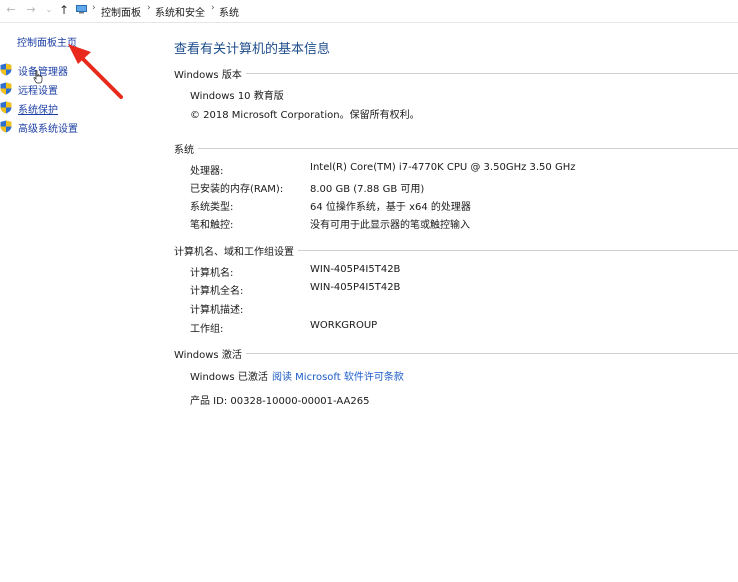  I want to click on section-windows-activation: Windows 激活, so click(456, 353).